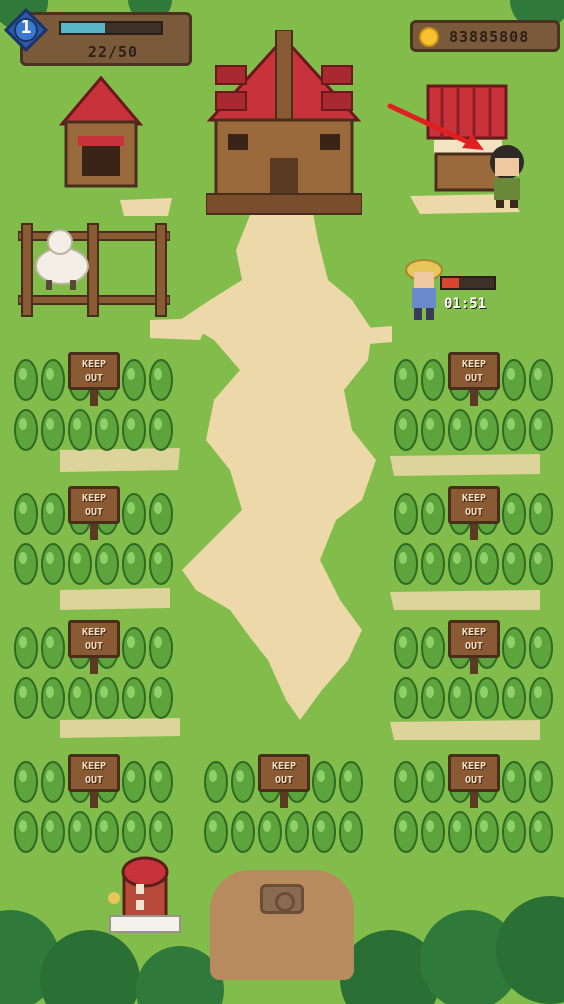 The image size is (564, 1004). I want to click on coin-hud: 83885808, so click(485, 36).